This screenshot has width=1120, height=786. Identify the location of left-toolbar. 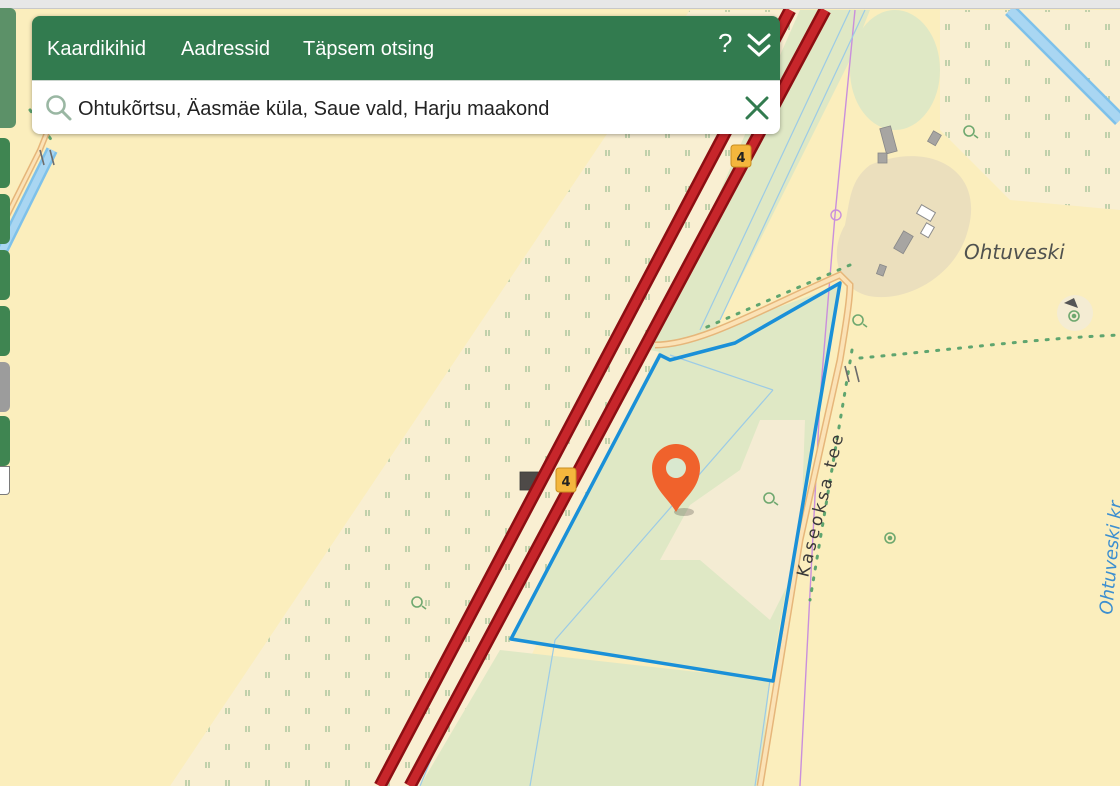
(8, 393).